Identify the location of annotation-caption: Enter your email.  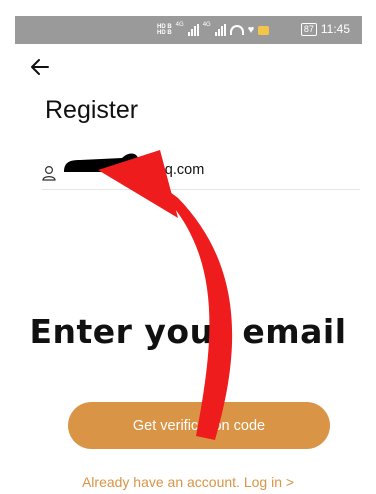
(188, 331).